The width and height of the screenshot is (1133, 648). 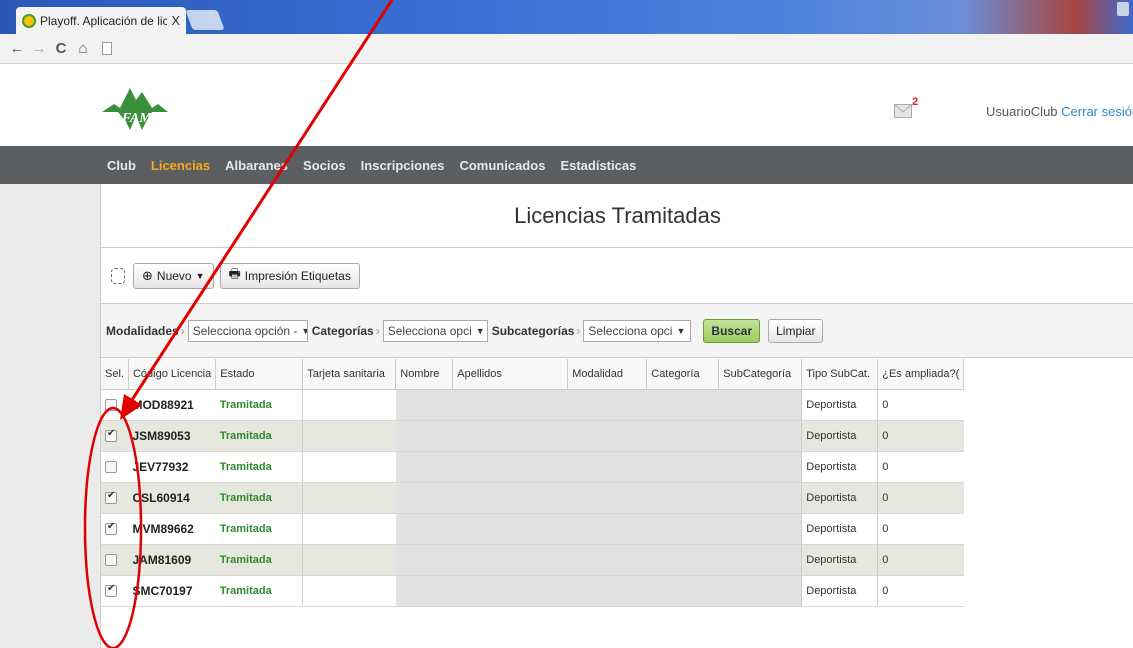 What do you see at coordinates (840, 374) in the screenshot?
I see `col-tipo-subcat: Tipo SubCat.` at bounding box center [840, 374].